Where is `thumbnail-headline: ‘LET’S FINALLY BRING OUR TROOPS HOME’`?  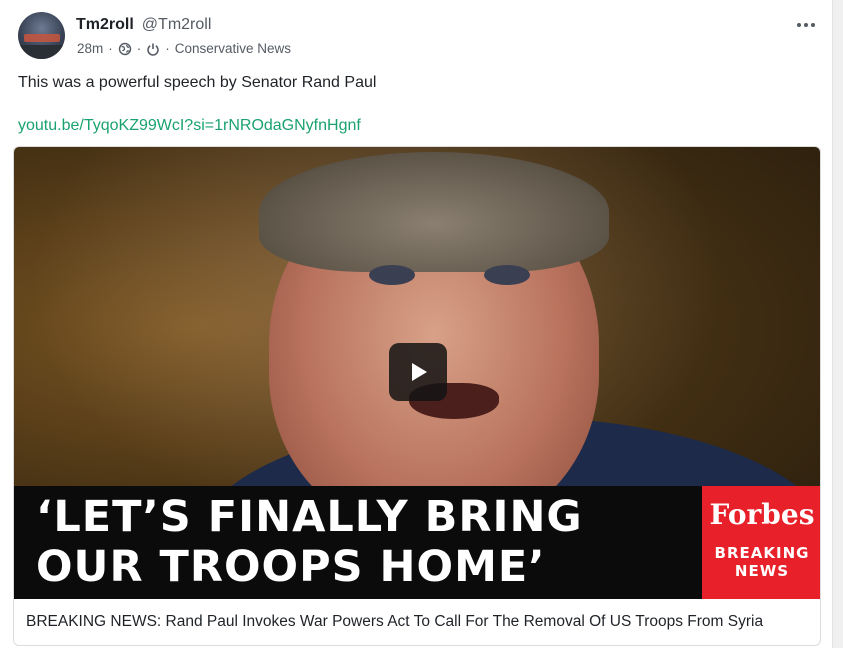 thumbnail-headline: ‘LET’S FINALLY BRING OUR TROOPS HOME’ is located at coordinates (366, 542).